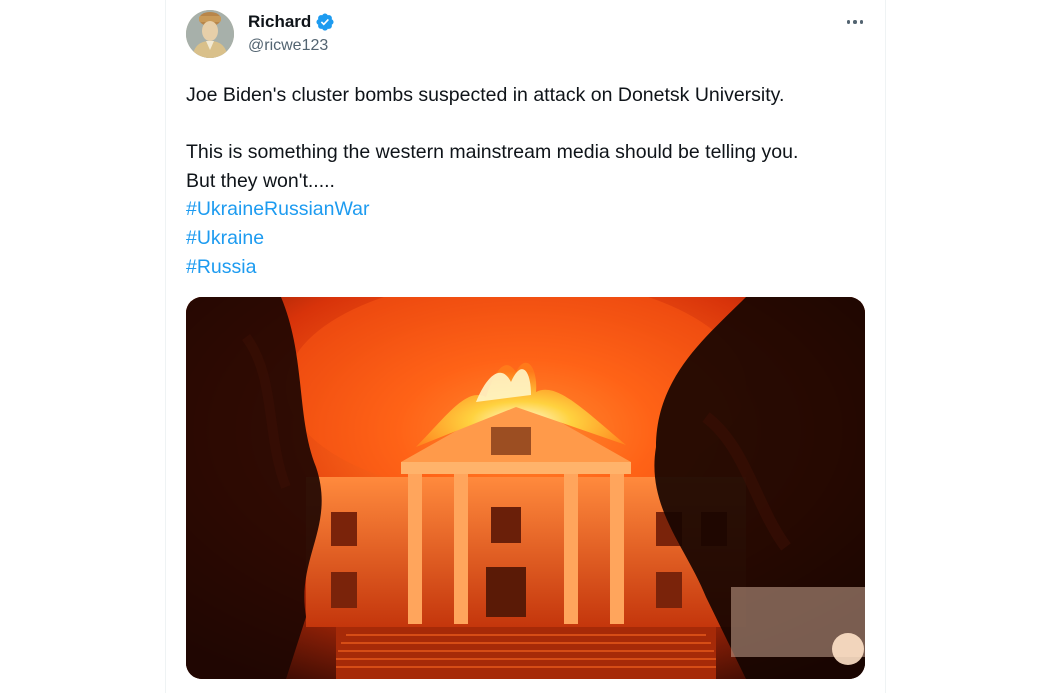 This screenshot has width=1050, height=693. I want to click on hashtag-link: #Ukraine, so click(526, 238).